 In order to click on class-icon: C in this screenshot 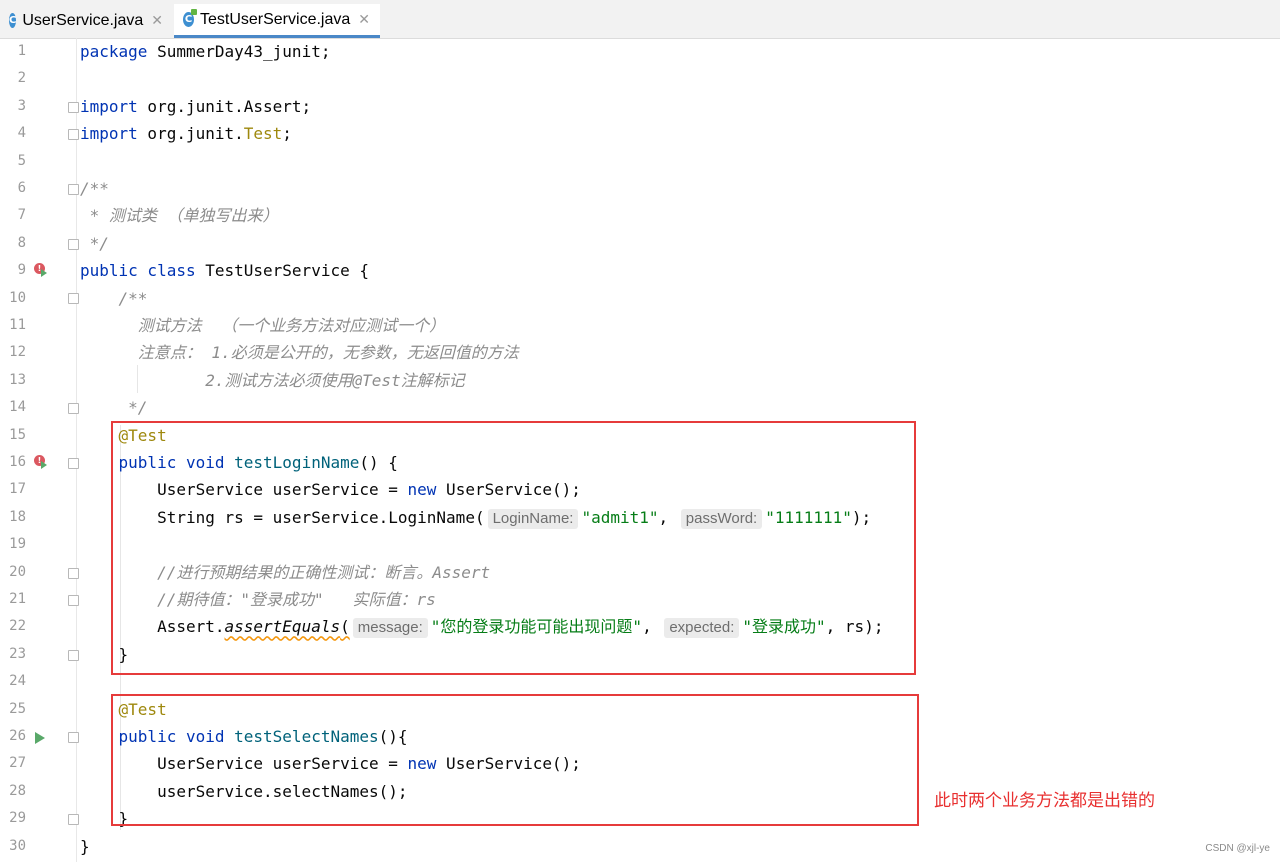, I will do `click(13, 20)`.